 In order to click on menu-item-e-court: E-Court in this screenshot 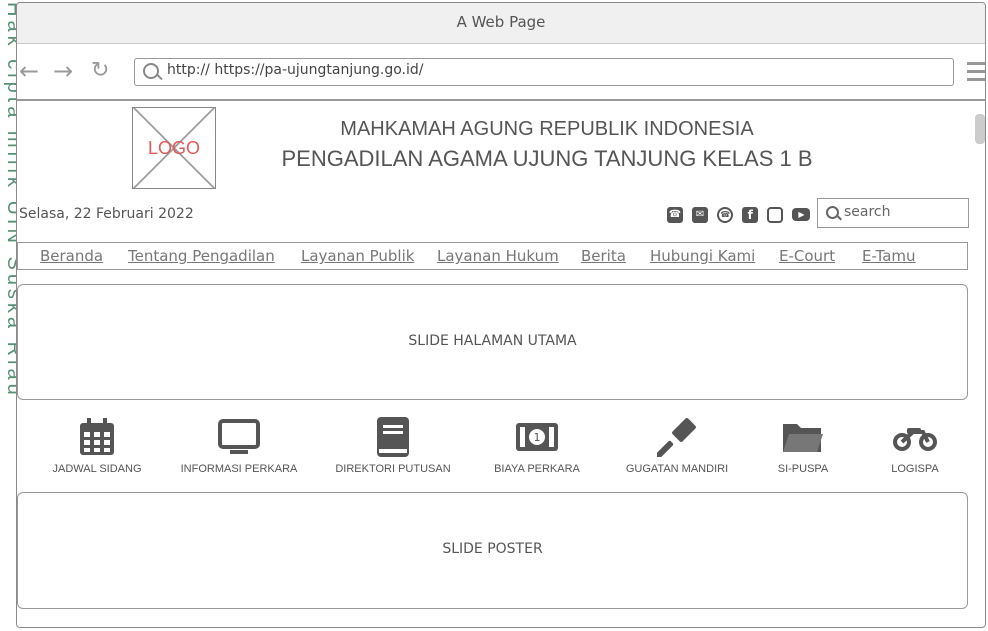, I will do `click(807, 256)`.